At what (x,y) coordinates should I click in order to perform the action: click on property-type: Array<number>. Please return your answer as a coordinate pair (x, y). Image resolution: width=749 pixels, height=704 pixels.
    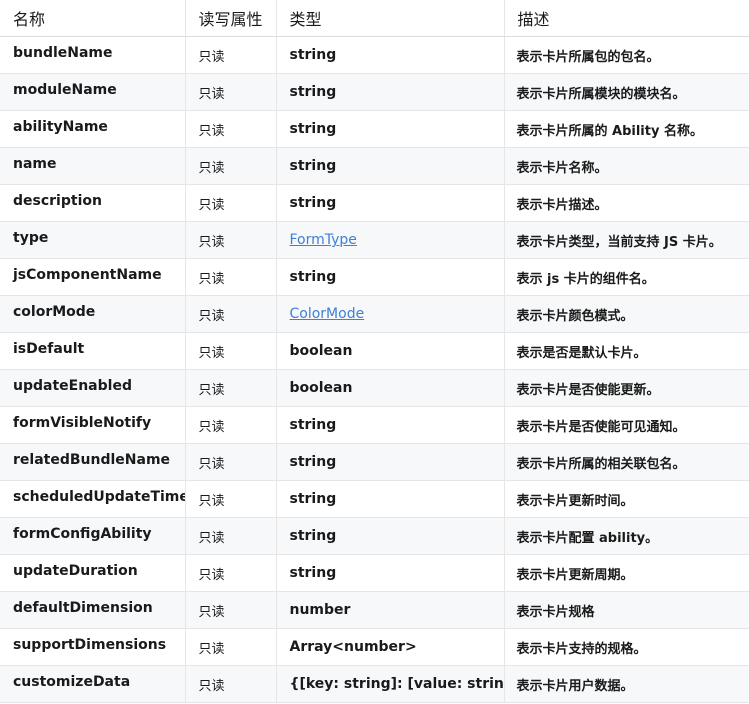
    Looking at the image, I should click on (389, 647).